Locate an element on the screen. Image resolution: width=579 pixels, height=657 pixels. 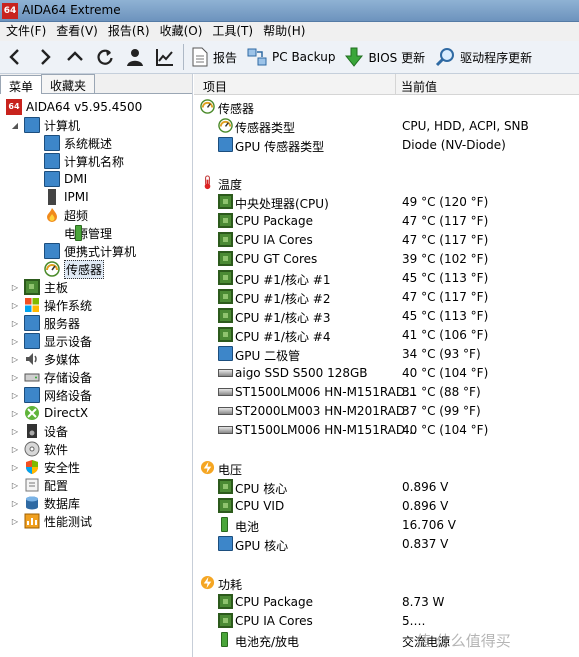
title-bar: 64 AIDA64 Extreme is located at coordinates (289, 11).